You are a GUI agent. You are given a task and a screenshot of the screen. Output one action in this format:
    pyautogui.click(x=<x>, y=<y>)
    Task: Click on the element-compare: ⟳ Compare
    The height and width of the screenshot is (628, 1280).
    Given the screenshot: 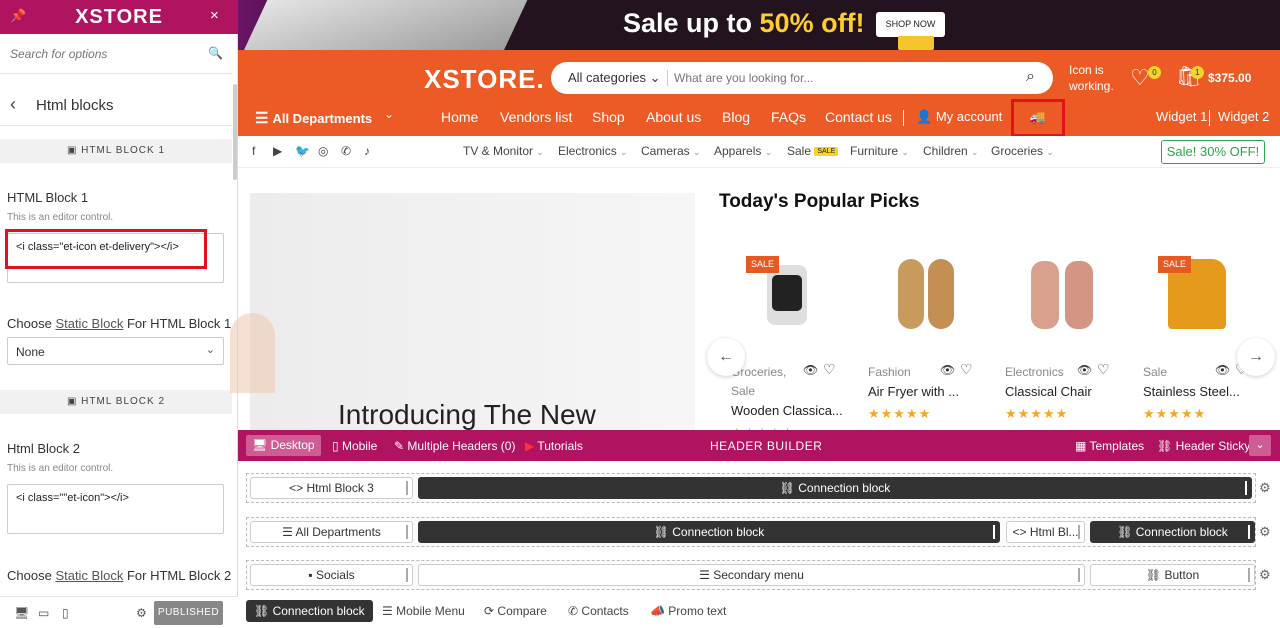 What is the action you would take?
    pyautogui.click(x=515, y=611)
    